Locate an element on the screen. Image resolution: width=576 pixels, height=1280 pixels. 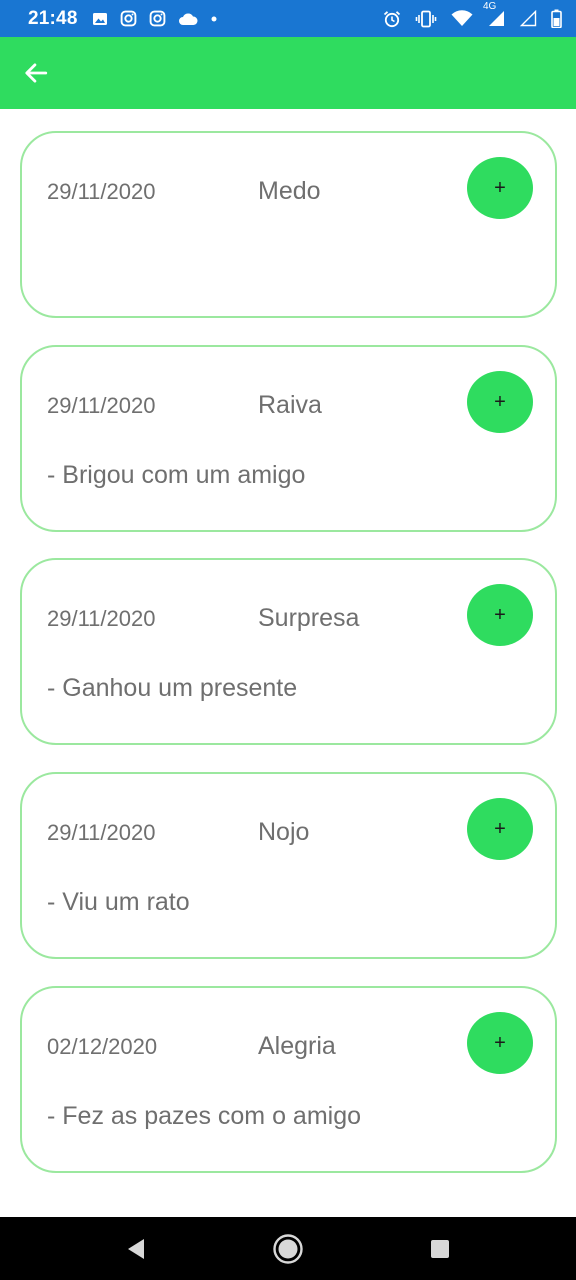
alarm-icon is located at coordinates (392, 19).